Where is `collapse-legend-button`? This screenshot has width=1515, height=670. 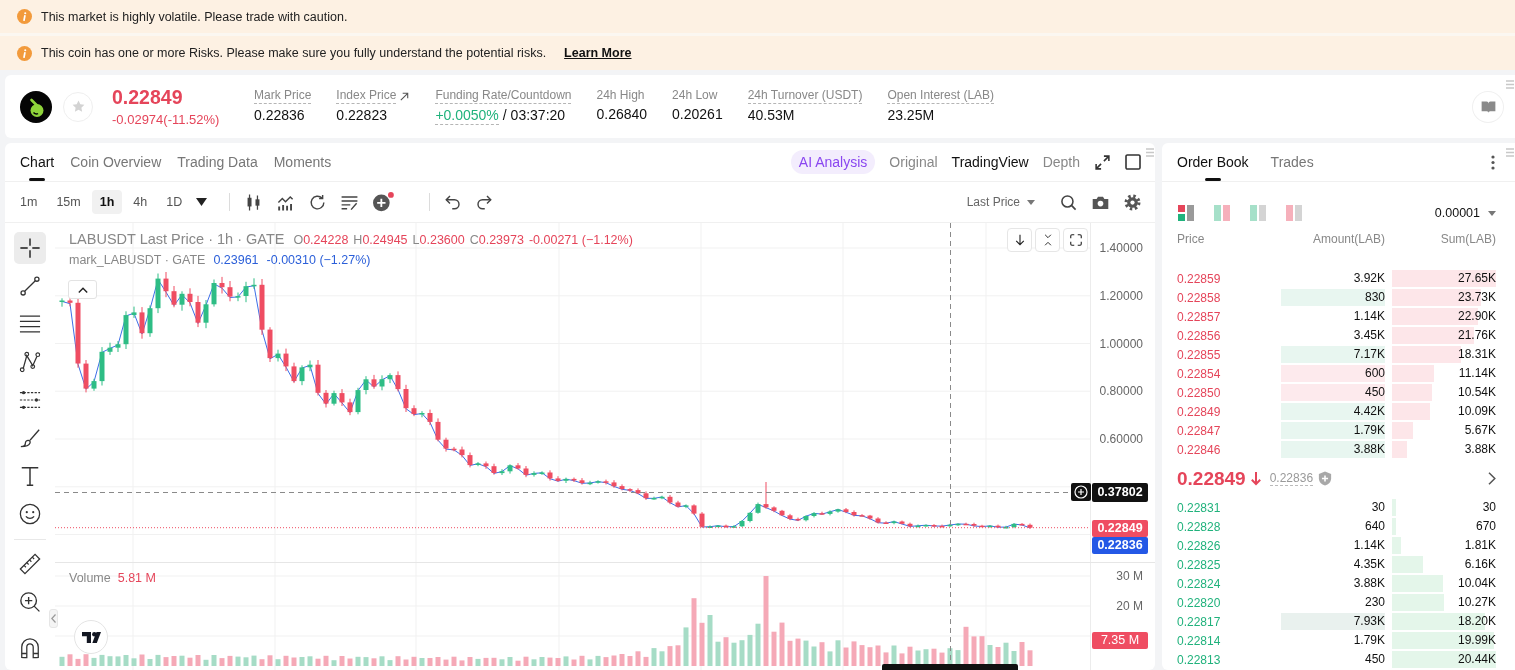
collapse-legend-button is located at coordinates (82, 289).